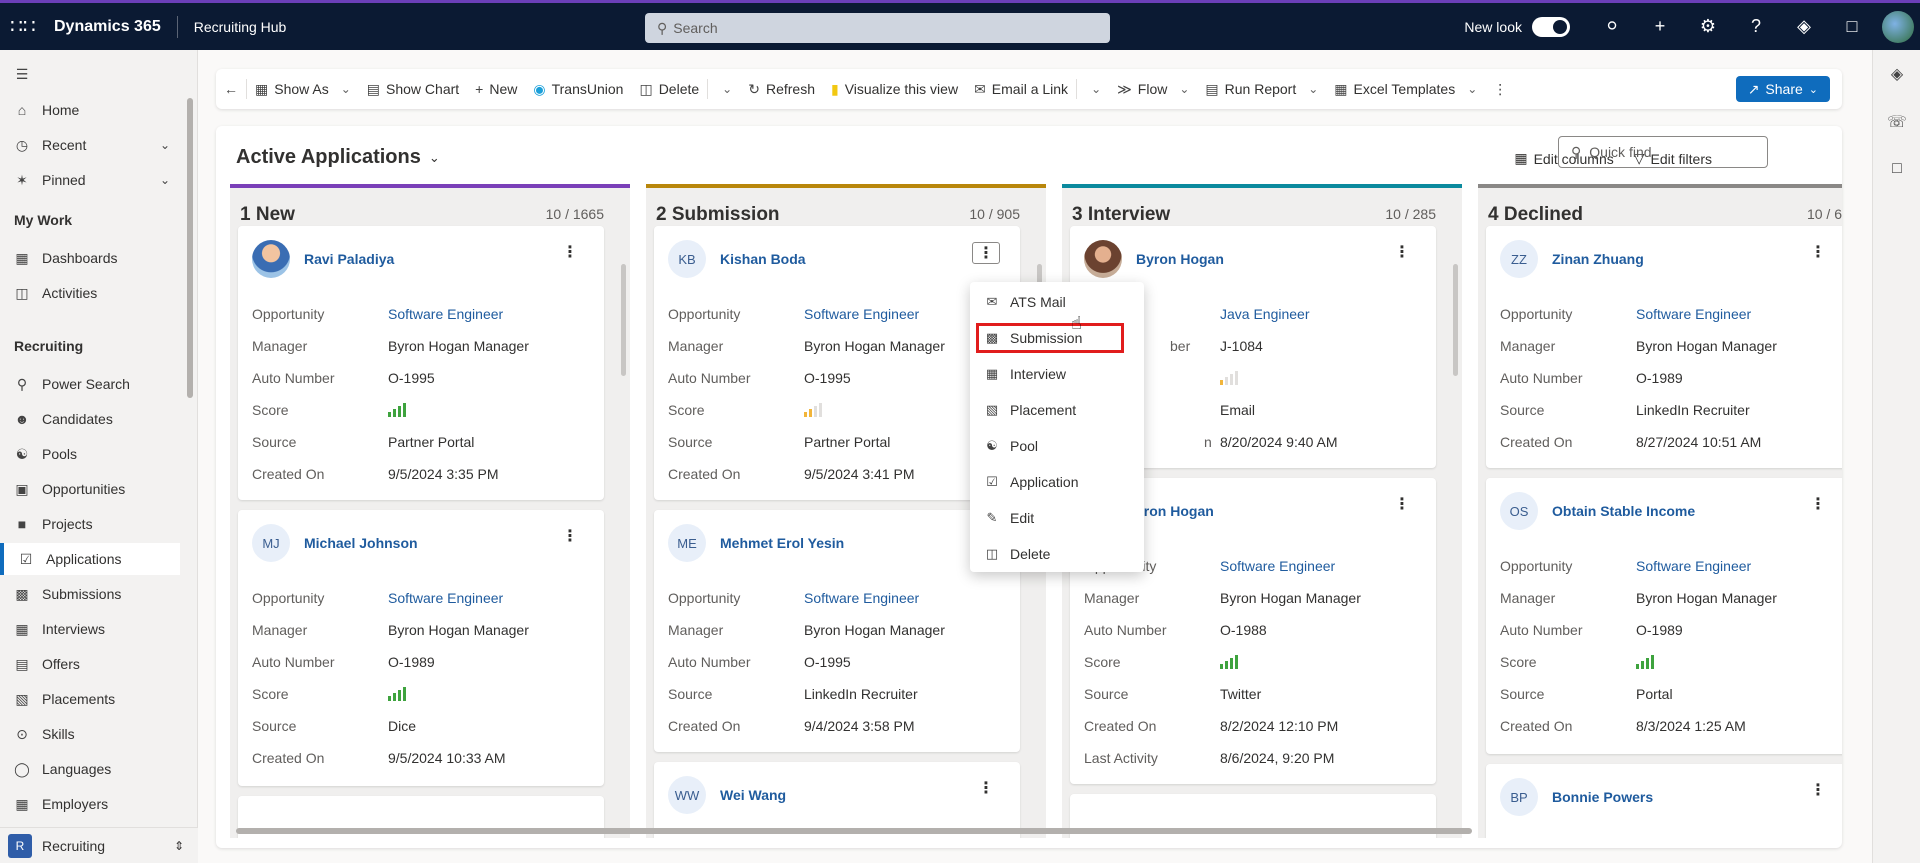 Image resolution: width=1920 pixels, height=863 pixels. What do you see at coordinates (1180, 259) in the screenshot?
I see `candidate-name-link: Byron Hogan` at bounding box center [1180, 259].